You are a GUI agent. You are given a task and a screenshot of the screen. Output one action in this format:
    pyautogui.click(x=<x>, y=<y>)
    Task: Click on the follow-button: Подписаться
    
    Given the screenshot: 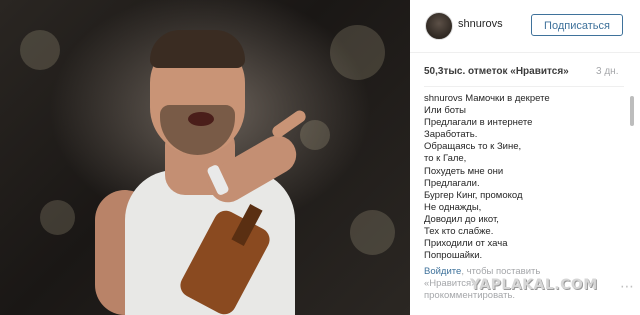 What is the action you would take?
    pyautogui.click(x=577, y=25)
    